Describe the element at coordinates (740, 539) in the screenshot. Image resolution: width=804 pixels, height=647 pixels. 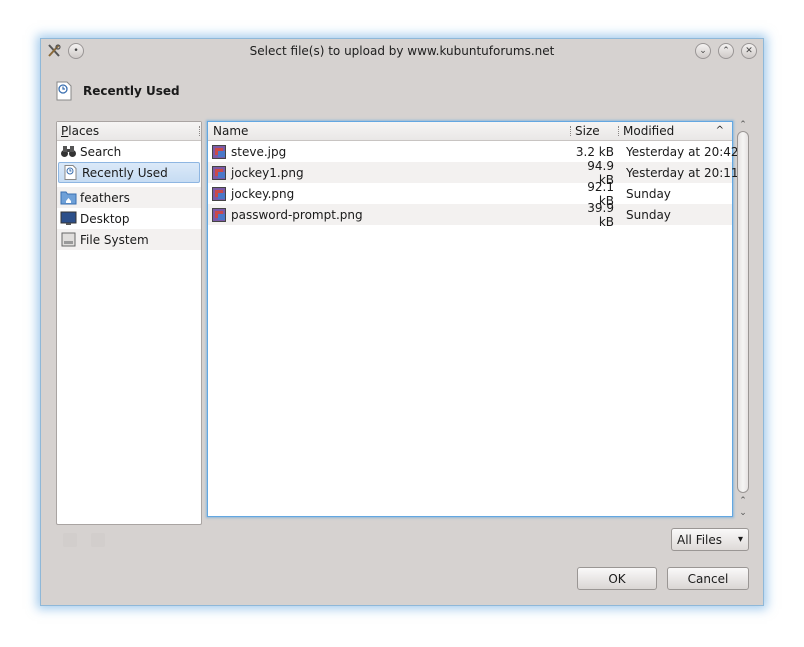
I see `chevron-down-icon: ▾` at that location.